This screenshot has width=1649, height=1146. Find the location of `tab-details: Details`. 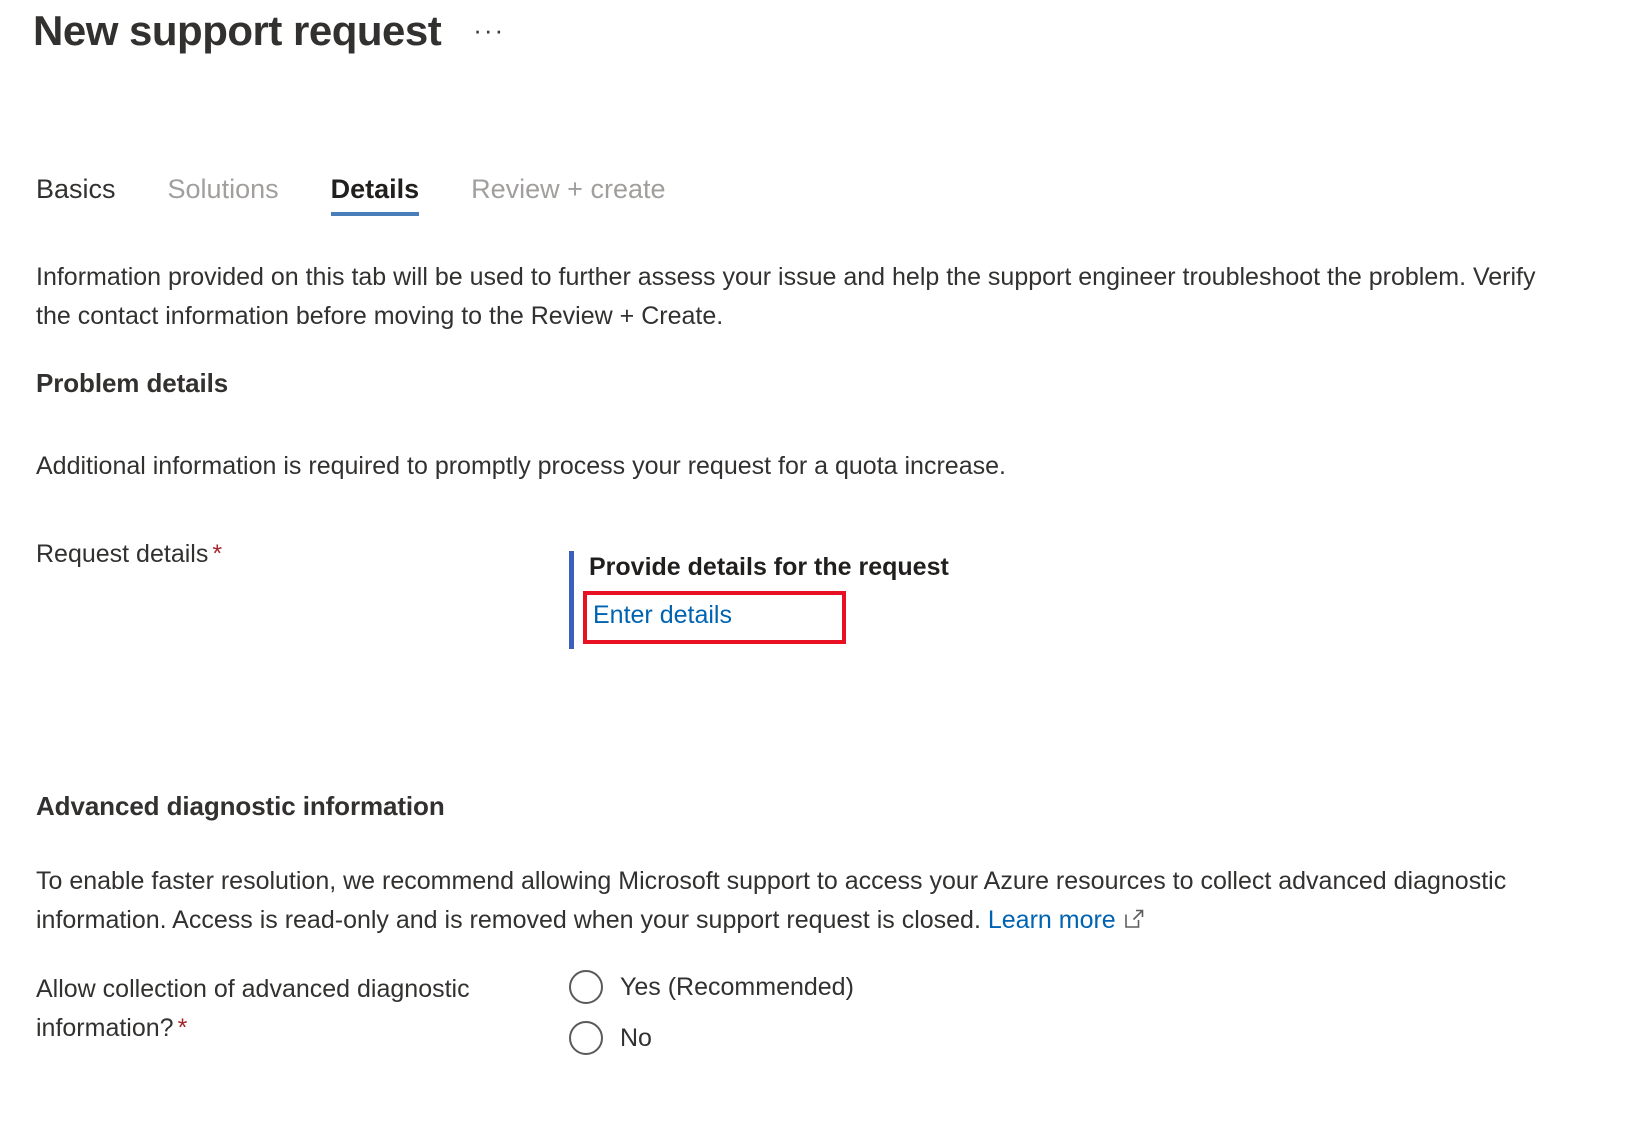

tab-details: Details is located at coordinates (388, 197).